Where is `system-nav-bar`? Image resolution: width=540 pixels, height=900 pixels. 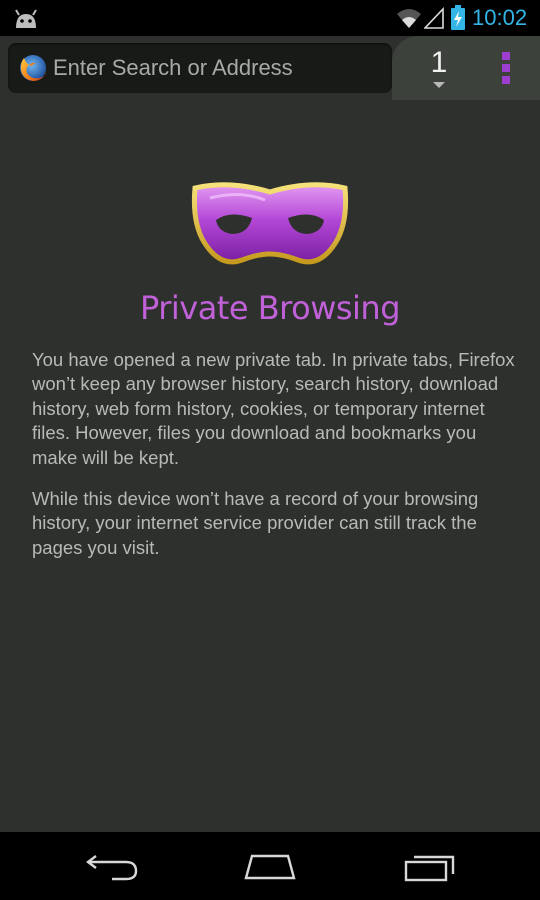
system-nav-bar is located at coordinates (270, 866).